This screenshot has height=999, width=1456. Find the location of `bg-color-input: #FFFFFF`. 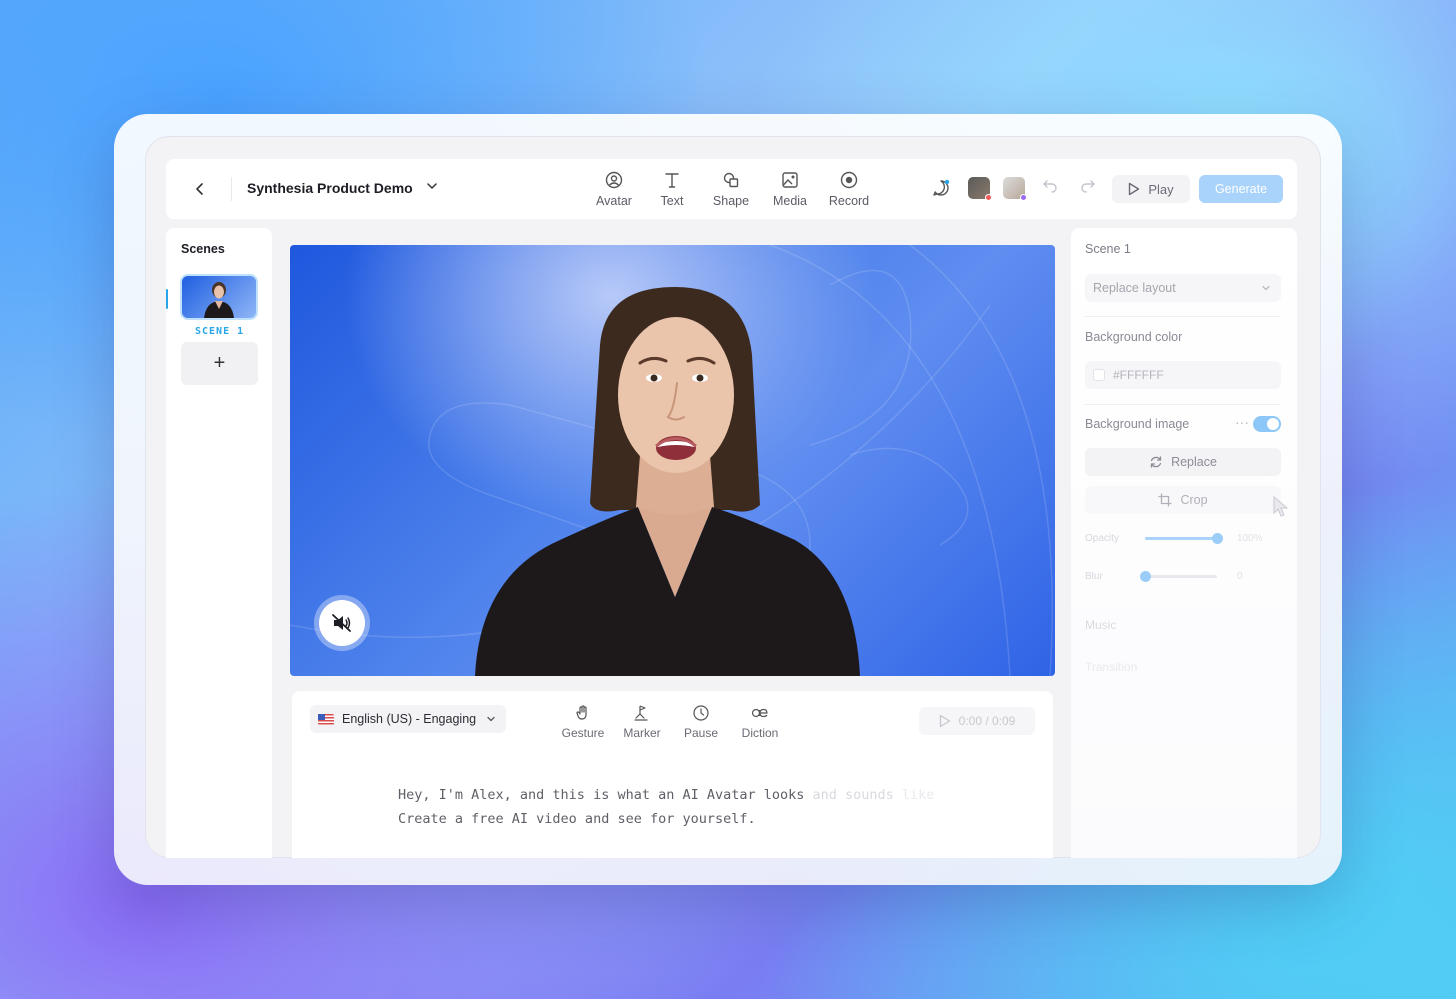

bg-color-input: #FFFFFF is located at coordinates (1183, 375).